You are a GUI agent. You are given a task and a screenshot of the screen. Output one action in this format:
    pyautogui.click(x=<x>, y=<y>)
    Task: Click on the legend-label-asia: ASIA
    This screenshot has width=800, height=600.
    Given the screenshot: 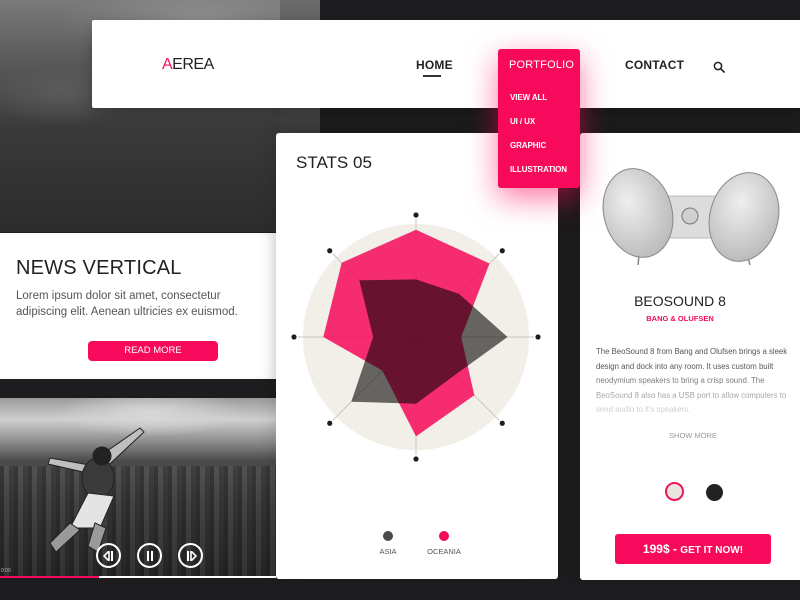 What is the action you would take?
    pyautogui.click(x=388, y=551)
    